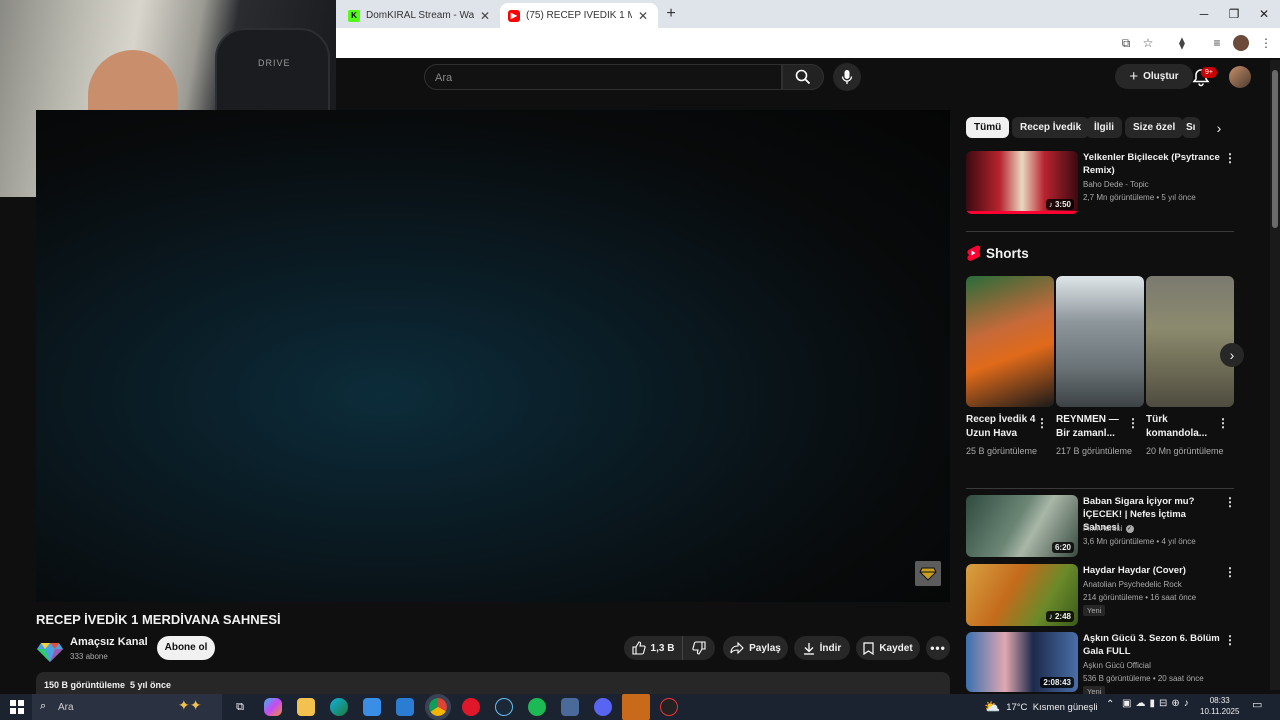  I want to click on profile-avatar-icon, so click(1241, 43).